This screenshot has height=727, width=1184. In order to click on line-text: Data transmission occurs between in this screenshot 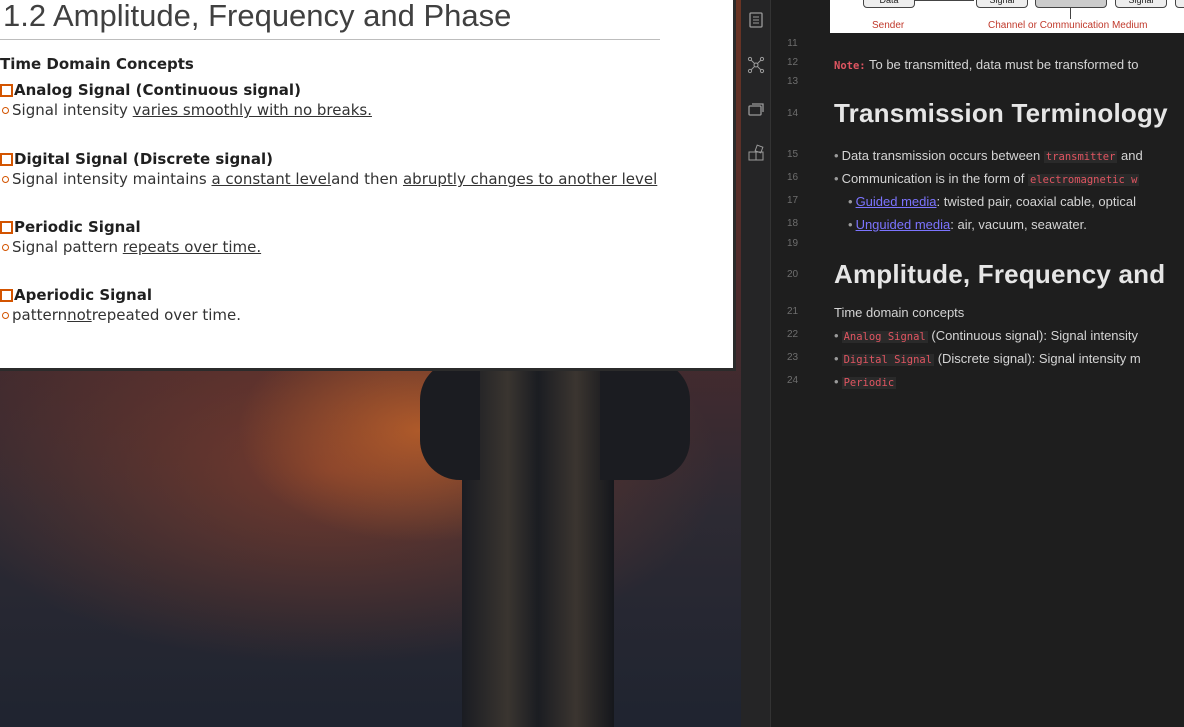, I will do `click(942, 155)`.